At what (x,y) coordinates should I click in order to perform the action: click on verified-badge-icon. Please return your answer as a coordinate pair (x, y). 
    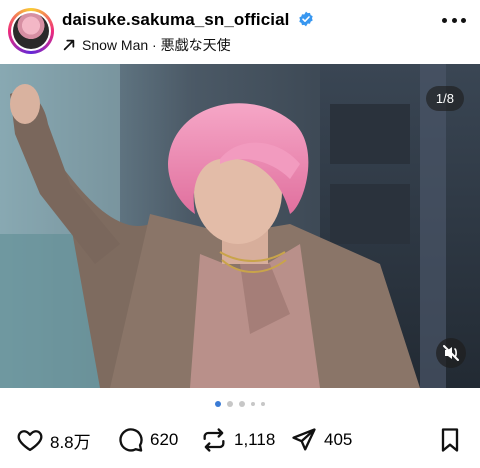
    Looking at the image, I should click on (306, 19).